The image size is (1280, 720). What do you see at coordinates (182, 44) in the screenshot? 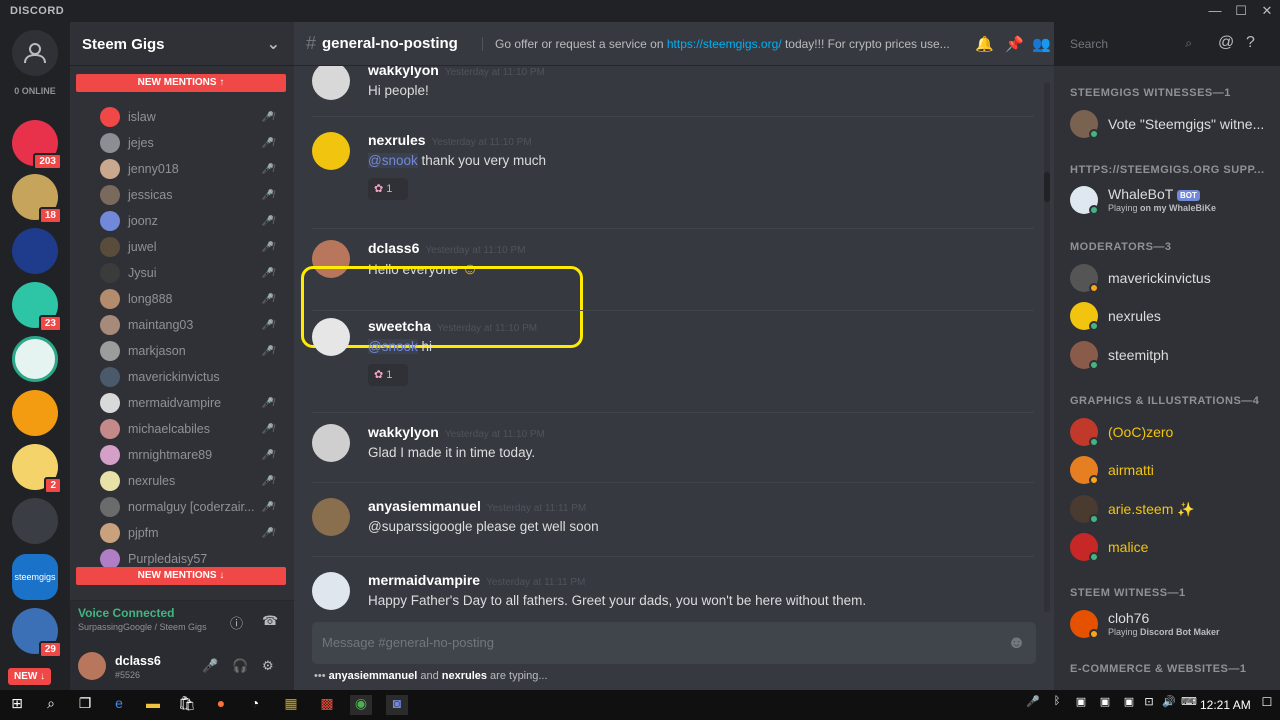
I see `server-header: Steem Gigs ⌄` at bounding box center [182, 44].